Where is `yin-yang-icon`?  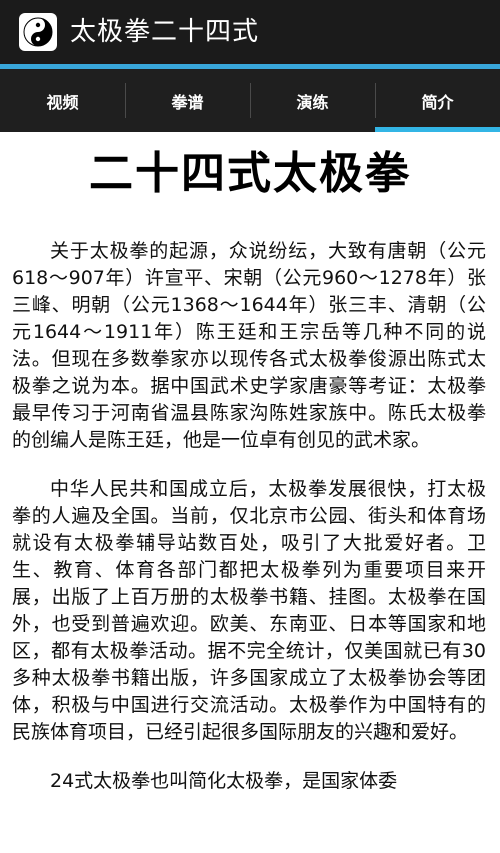 yin-yang-icon is located at coordinates (38, 32).